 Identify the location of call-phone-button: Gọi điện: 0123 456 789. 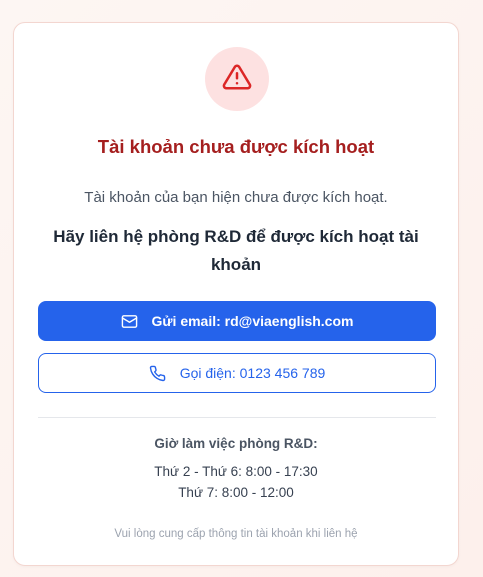
(237, 373).